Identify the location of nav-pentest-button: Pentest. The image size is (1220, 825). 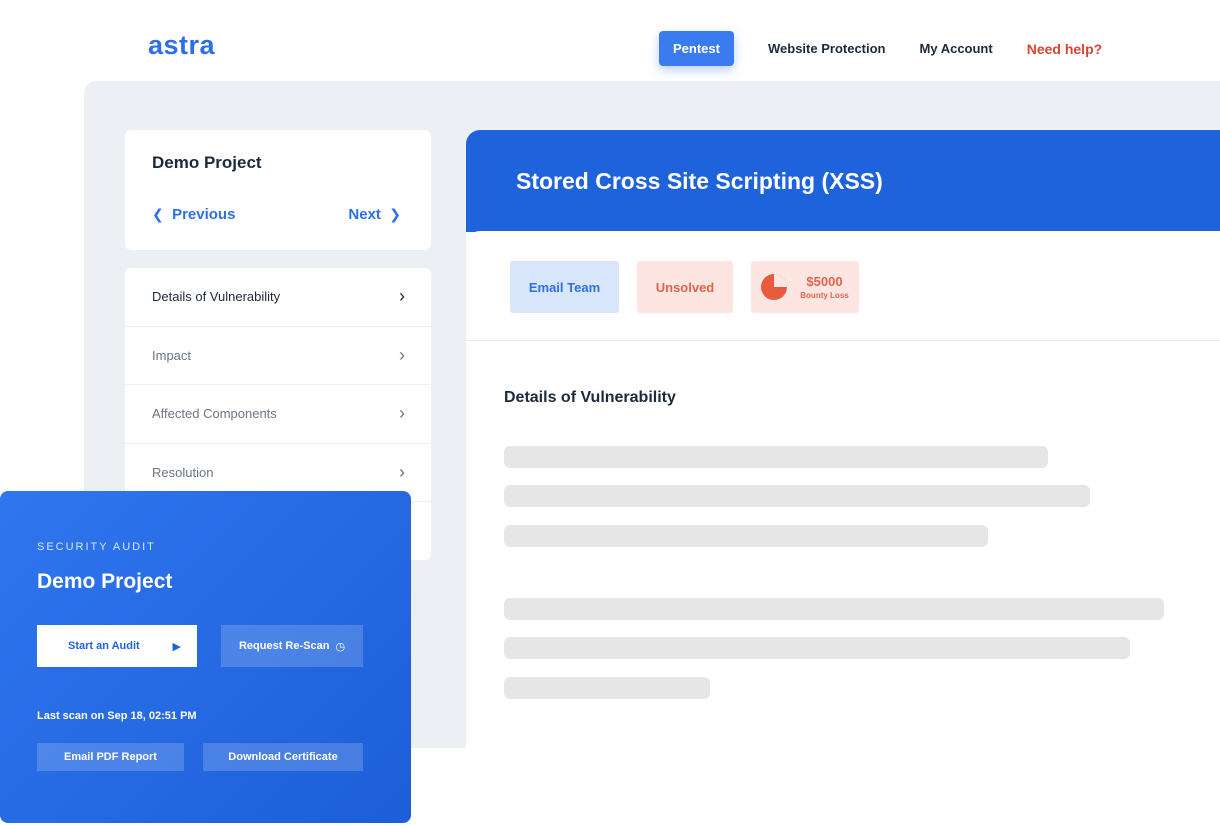
(696, 48).